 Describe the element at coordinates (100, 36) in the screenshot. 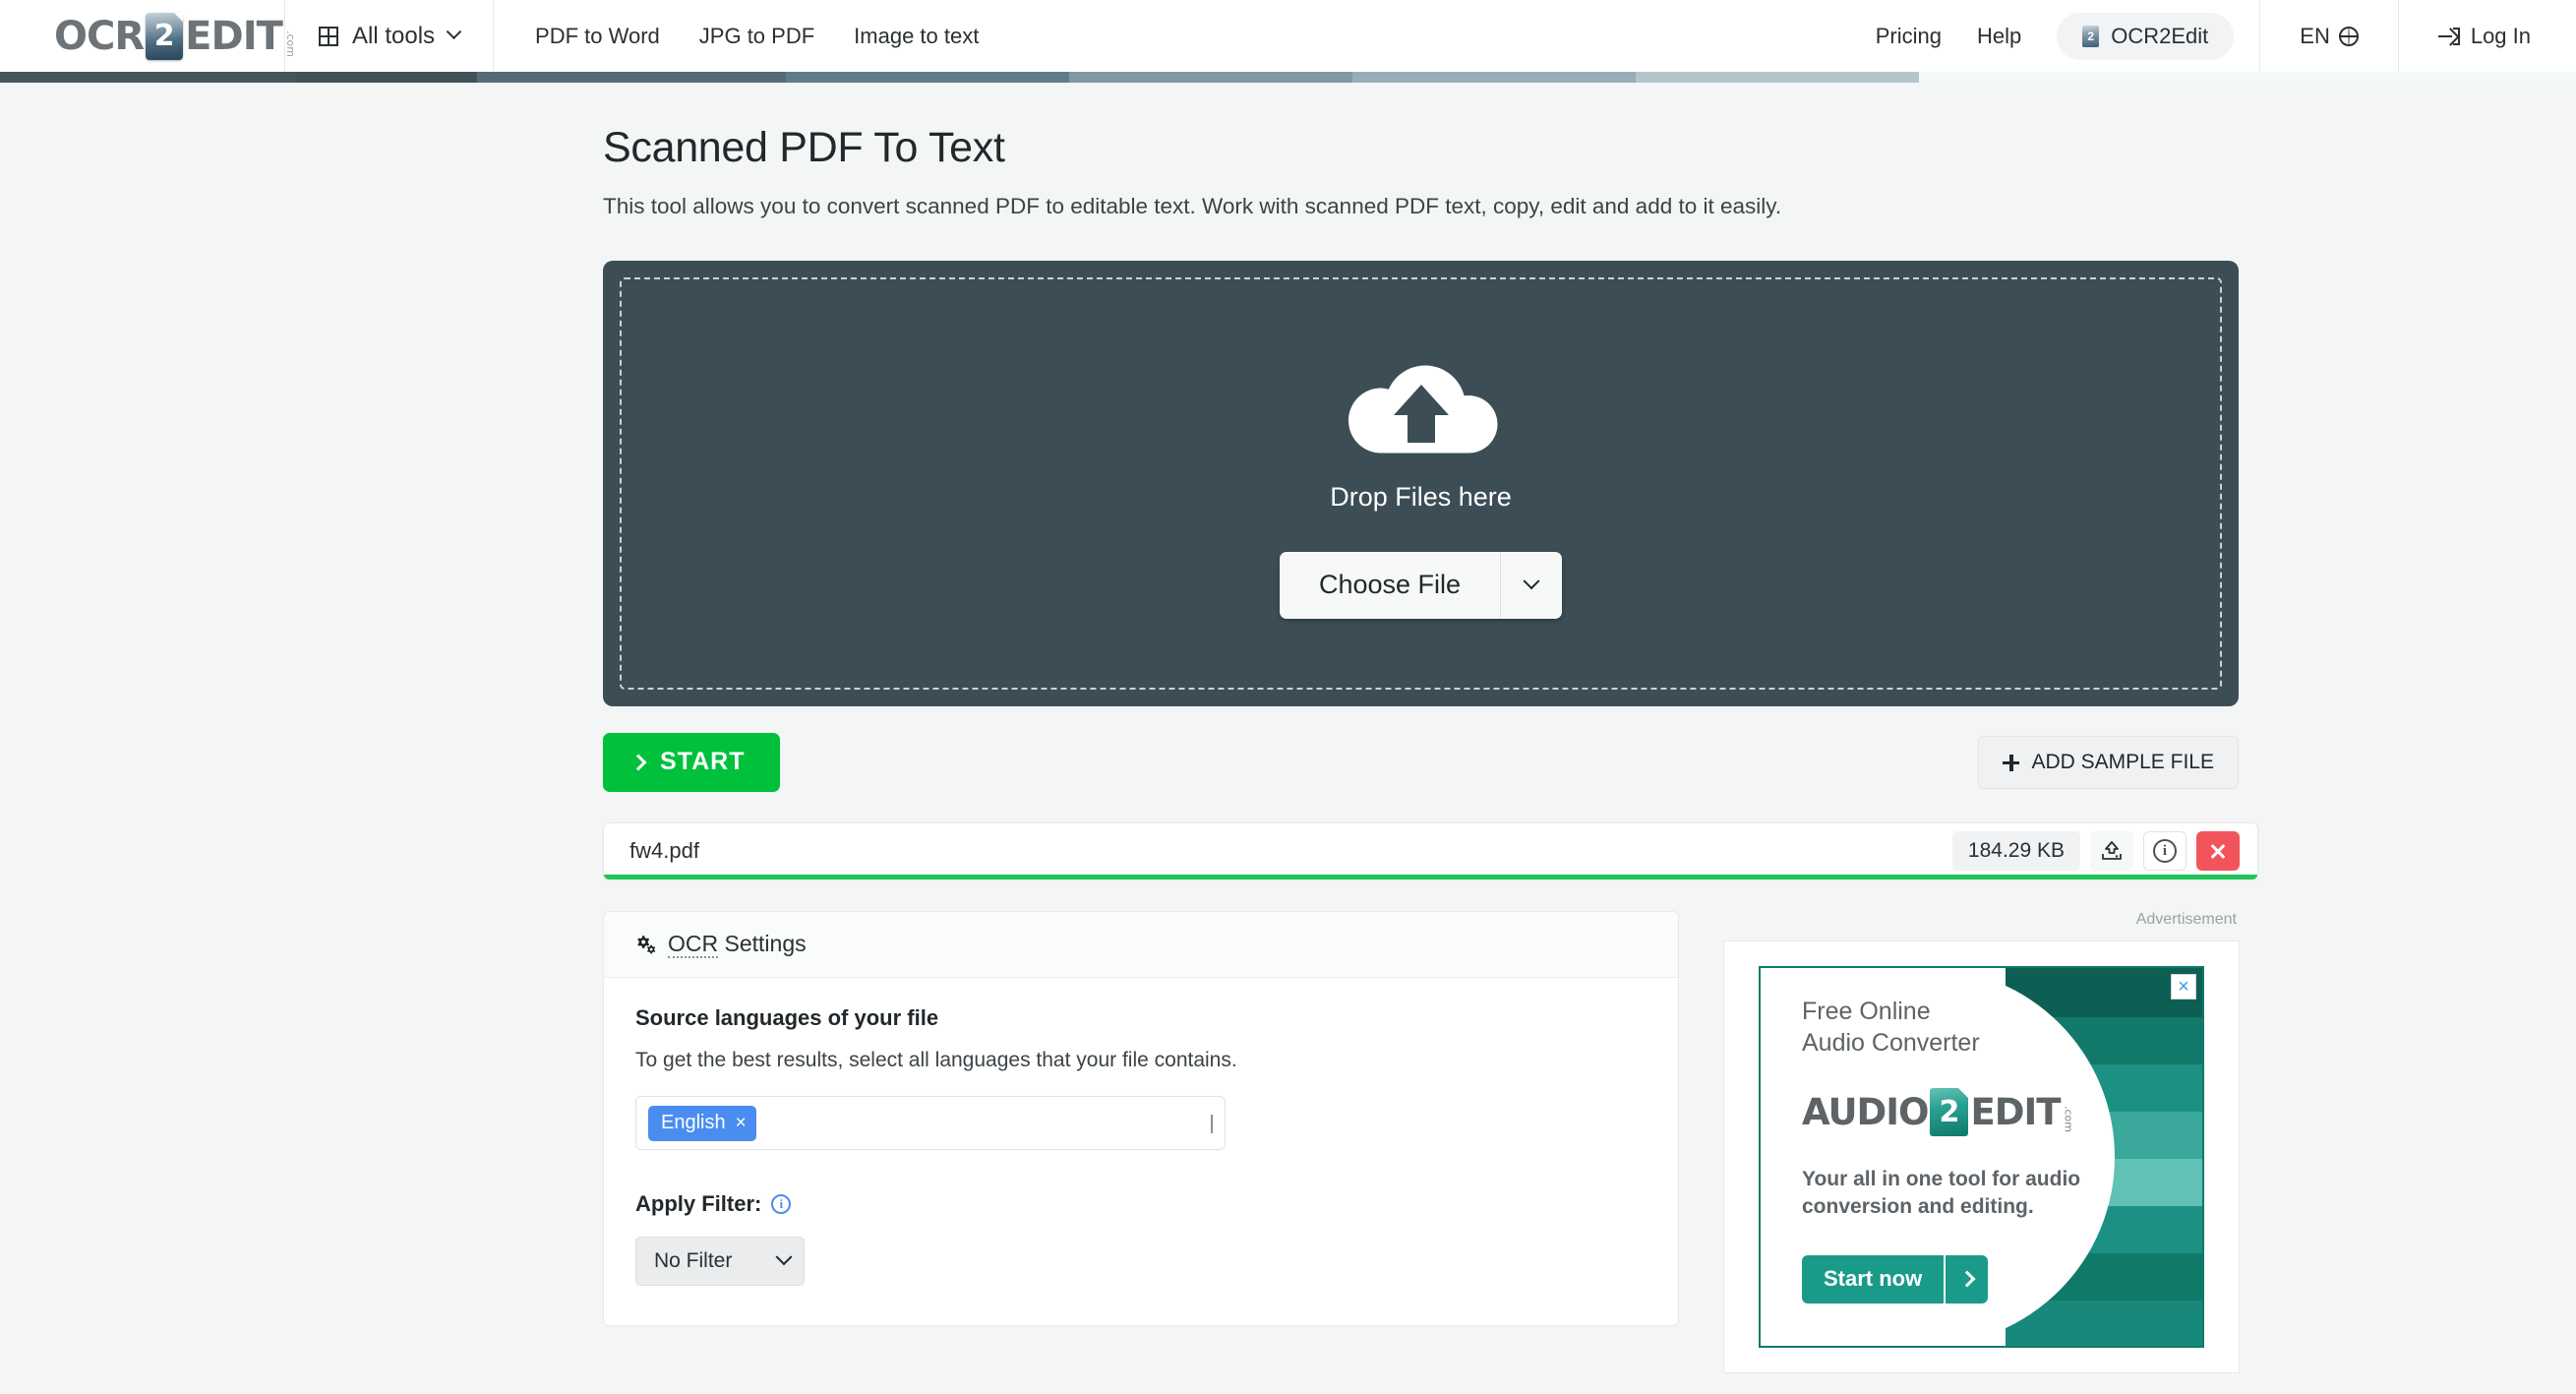

I see `logo-text-left: OCR` at that location.